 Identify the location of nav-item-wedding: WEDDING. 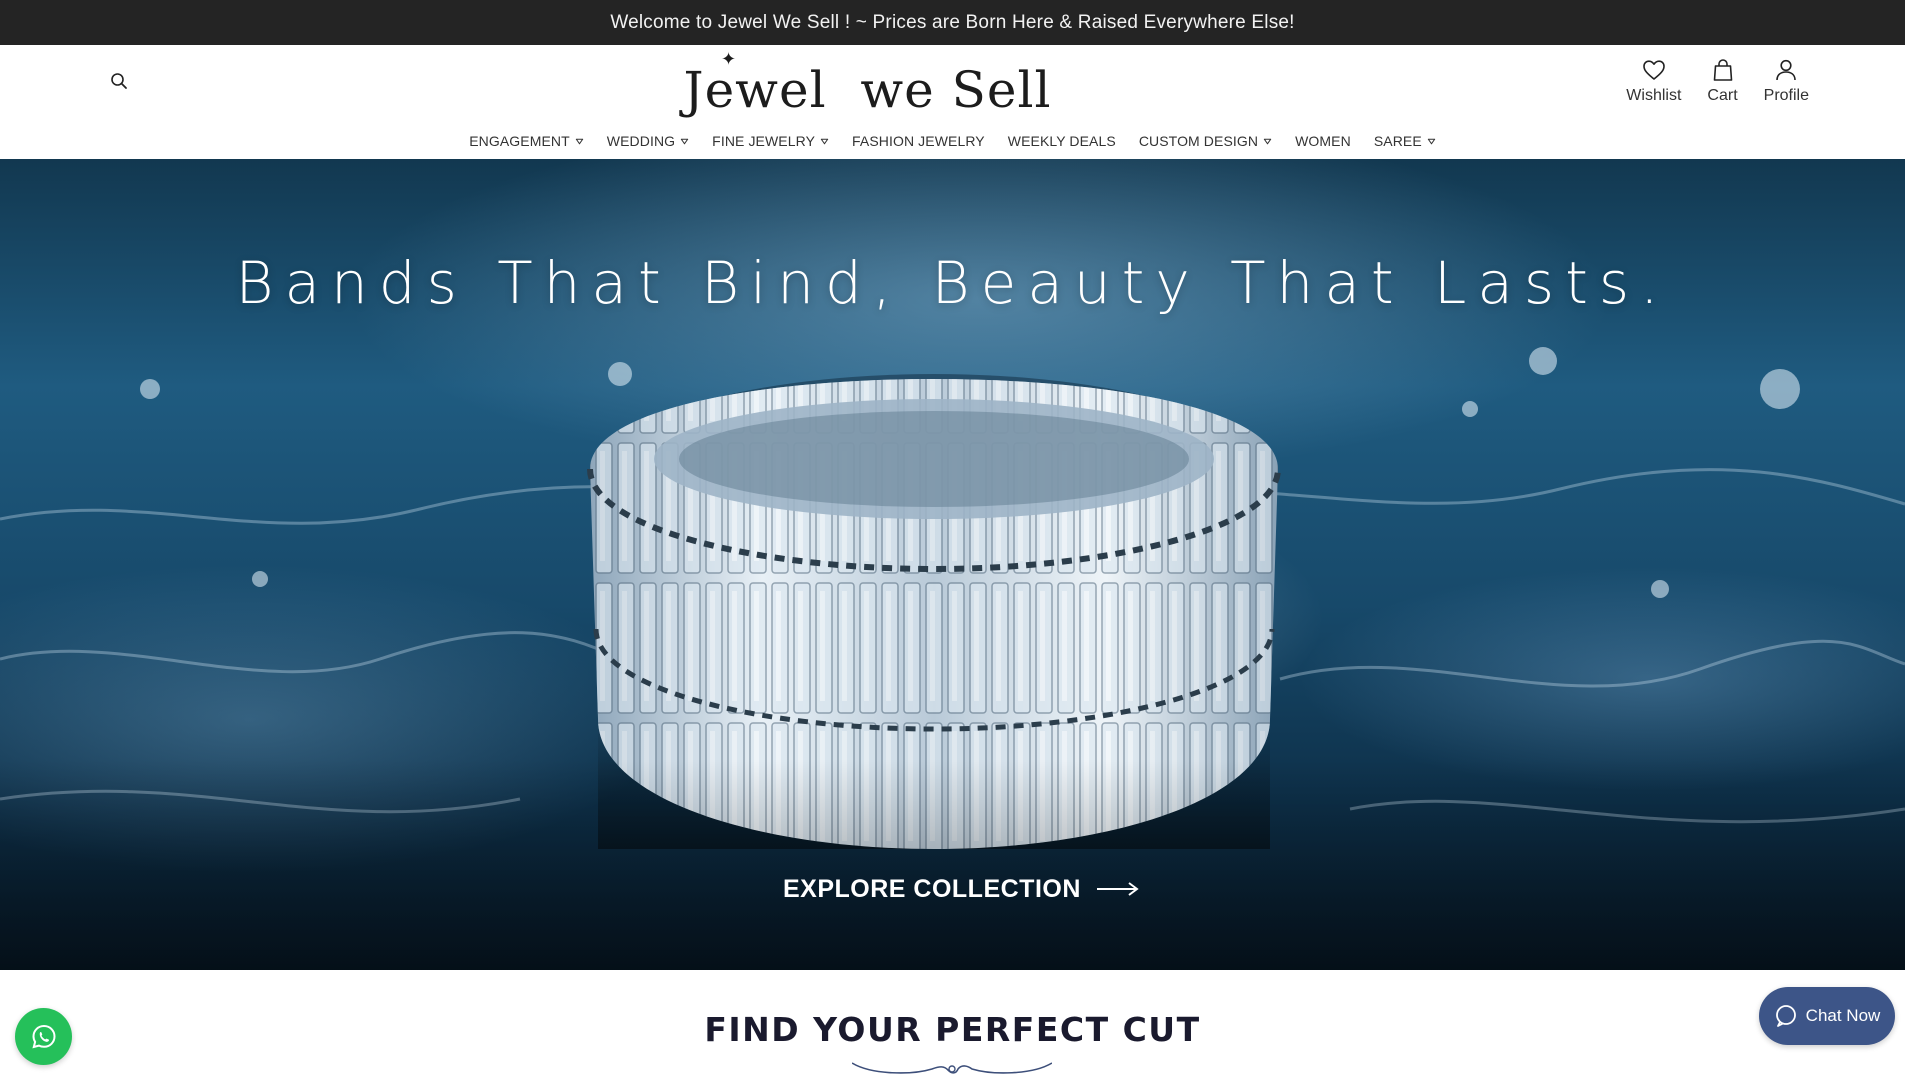
(648, 141).